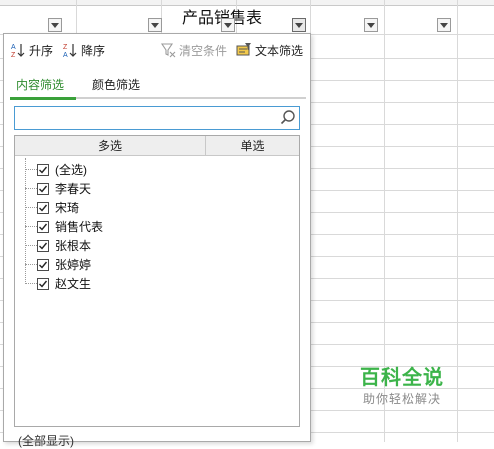 This screenshot has height=449, width=494. I want to click on filter-tabs: 内容筛选 颜色筛选, so click(158, 87).